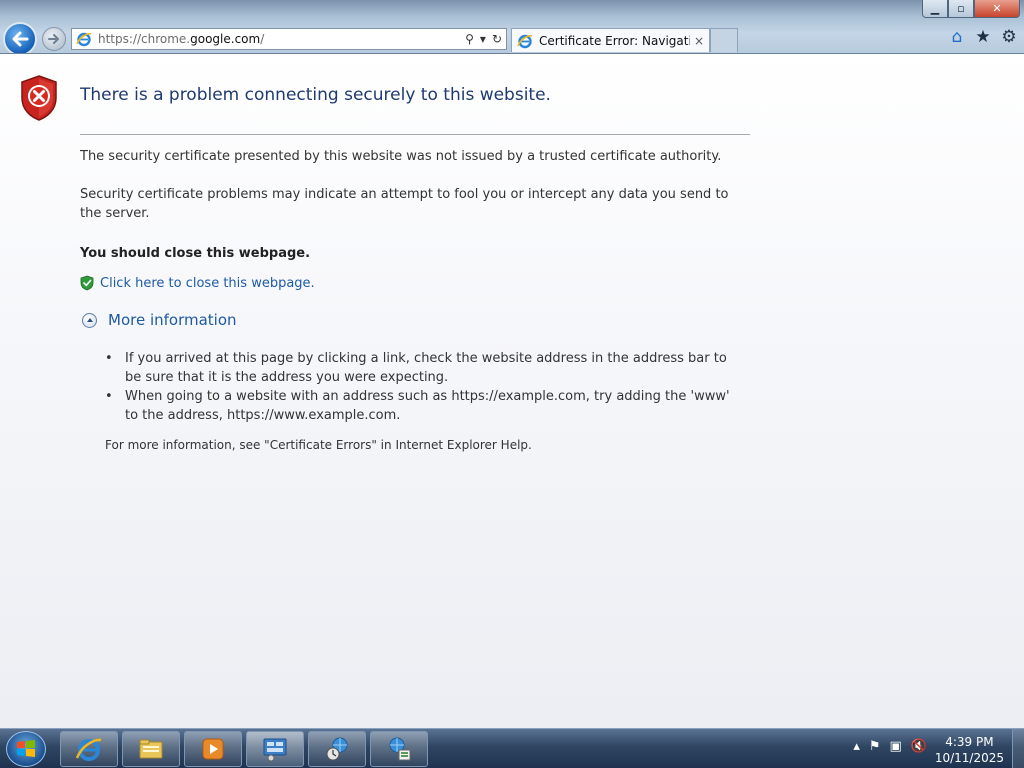  What do you see at coordinates (469, 39) in the screenshot?
I see `search-icon: ⚲` at bounding box center [469, 39].